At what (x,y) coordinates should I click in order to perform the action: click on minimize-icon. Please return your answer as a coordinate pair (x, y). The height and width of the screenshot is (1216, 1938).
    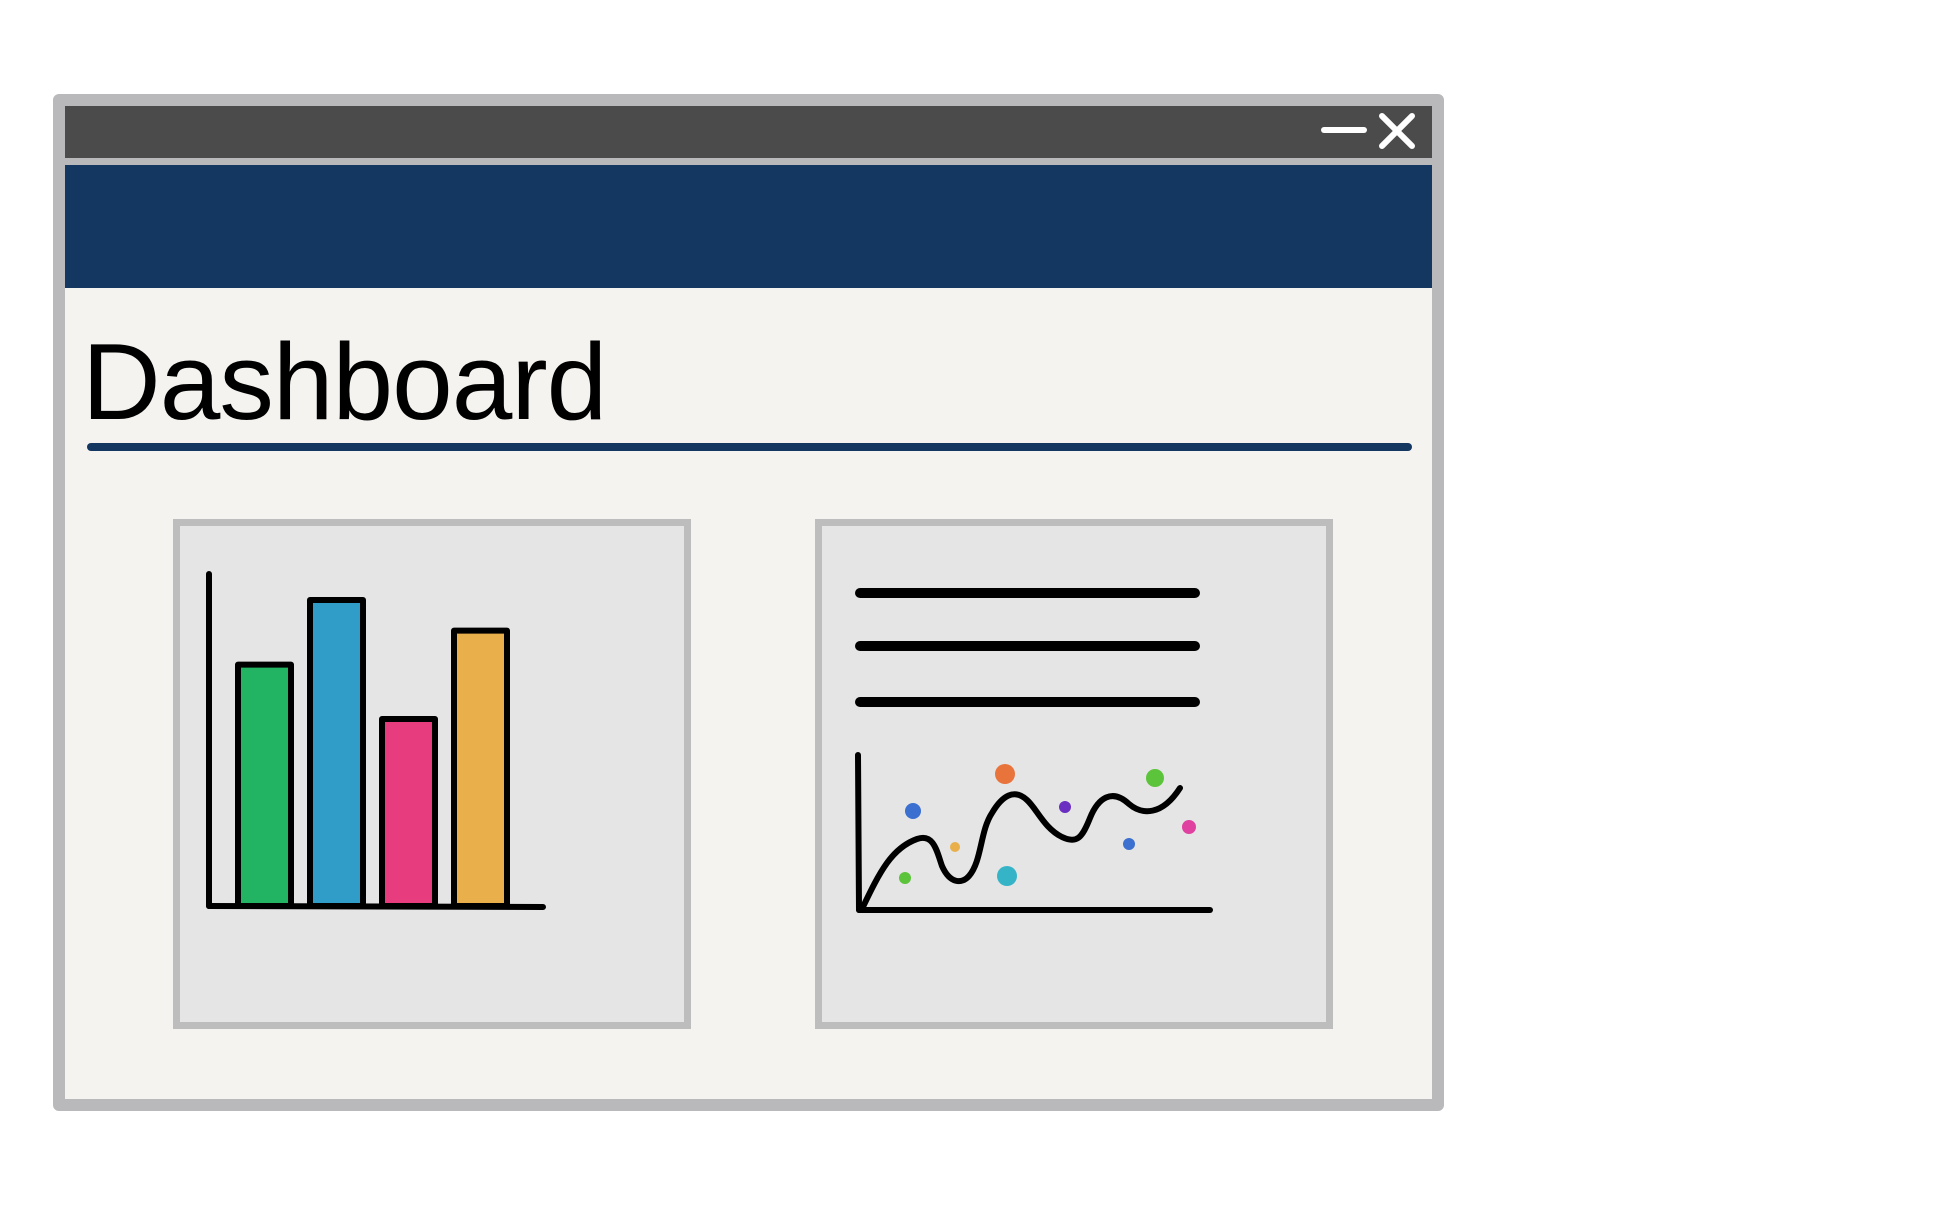
    Looking at the image, I should click on (1344, 130).